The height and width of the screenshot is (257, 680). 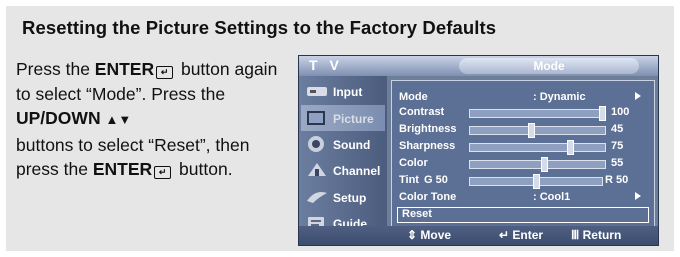 I want to click on picture-icon, so click(x=316, y=118).